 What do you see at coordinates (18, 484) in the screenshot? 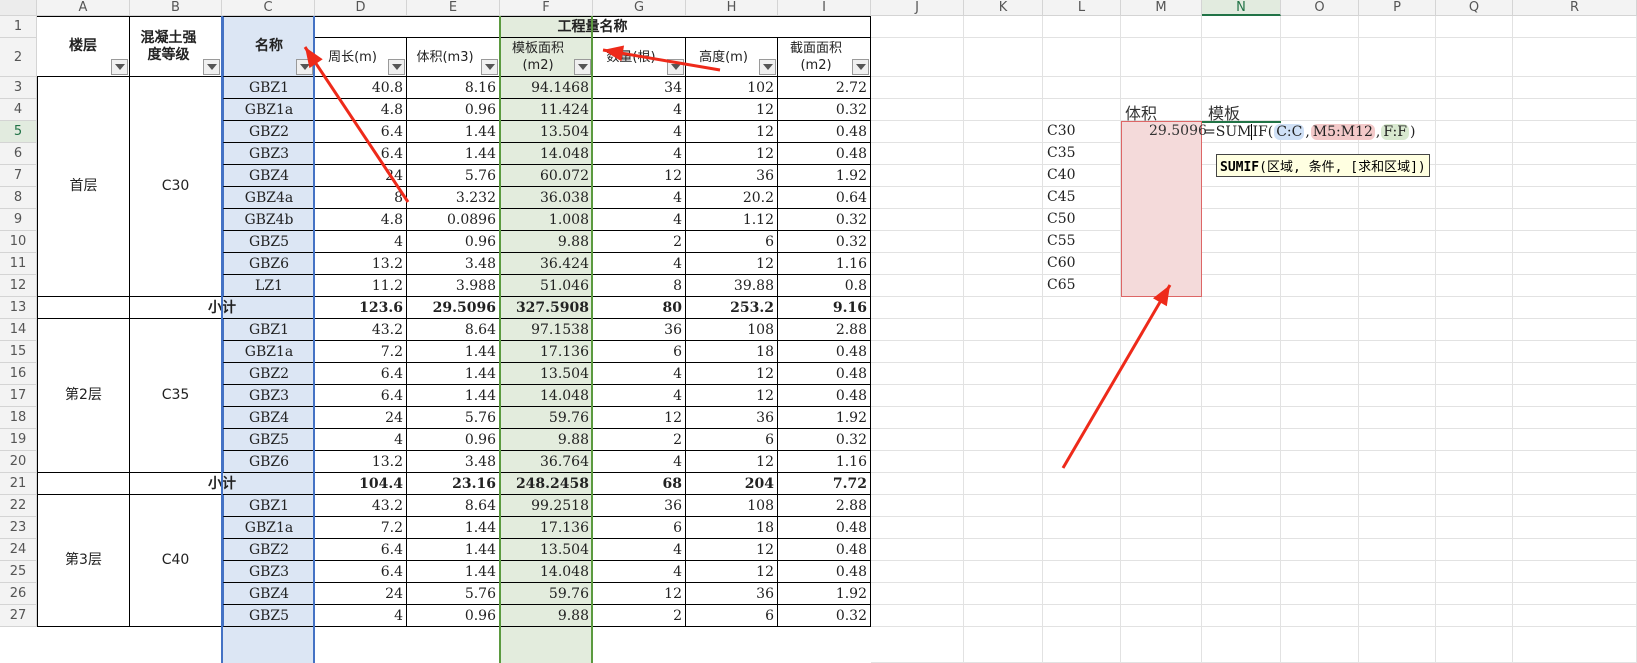
I see `row-header-21: 21` at bounding box center [18, 484].